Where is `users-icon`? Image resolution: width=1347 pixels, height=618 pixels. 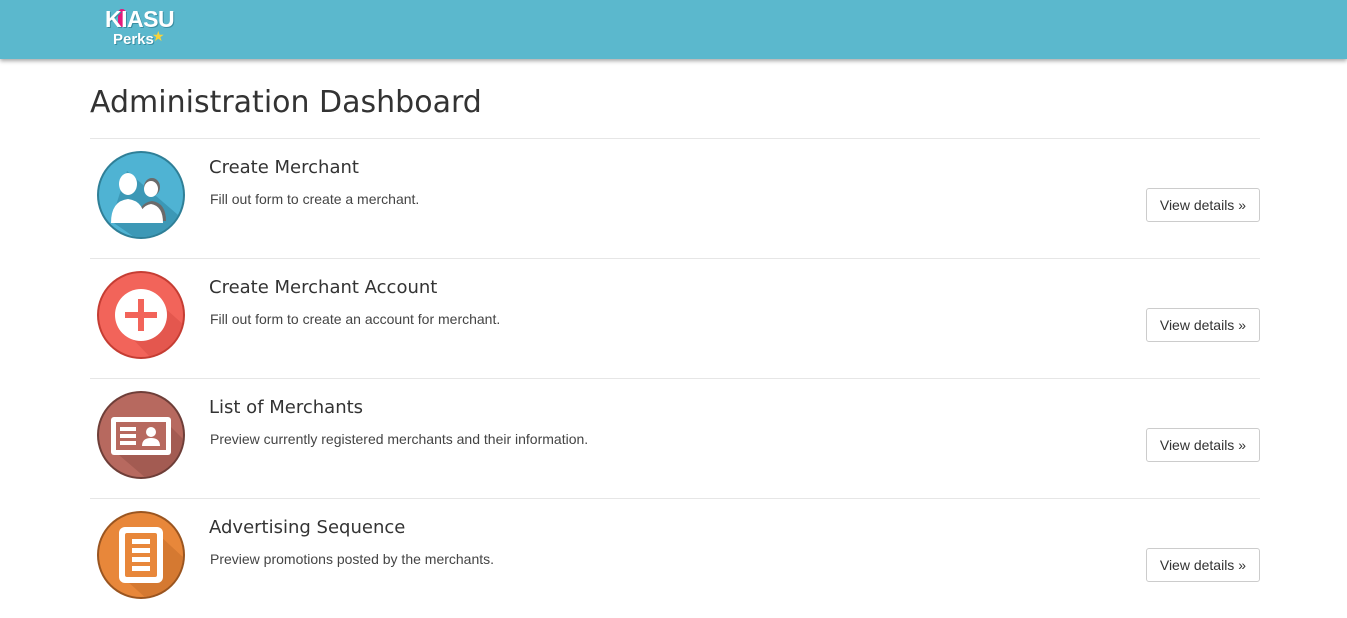
users-icon is located at coordinates (141, 195).